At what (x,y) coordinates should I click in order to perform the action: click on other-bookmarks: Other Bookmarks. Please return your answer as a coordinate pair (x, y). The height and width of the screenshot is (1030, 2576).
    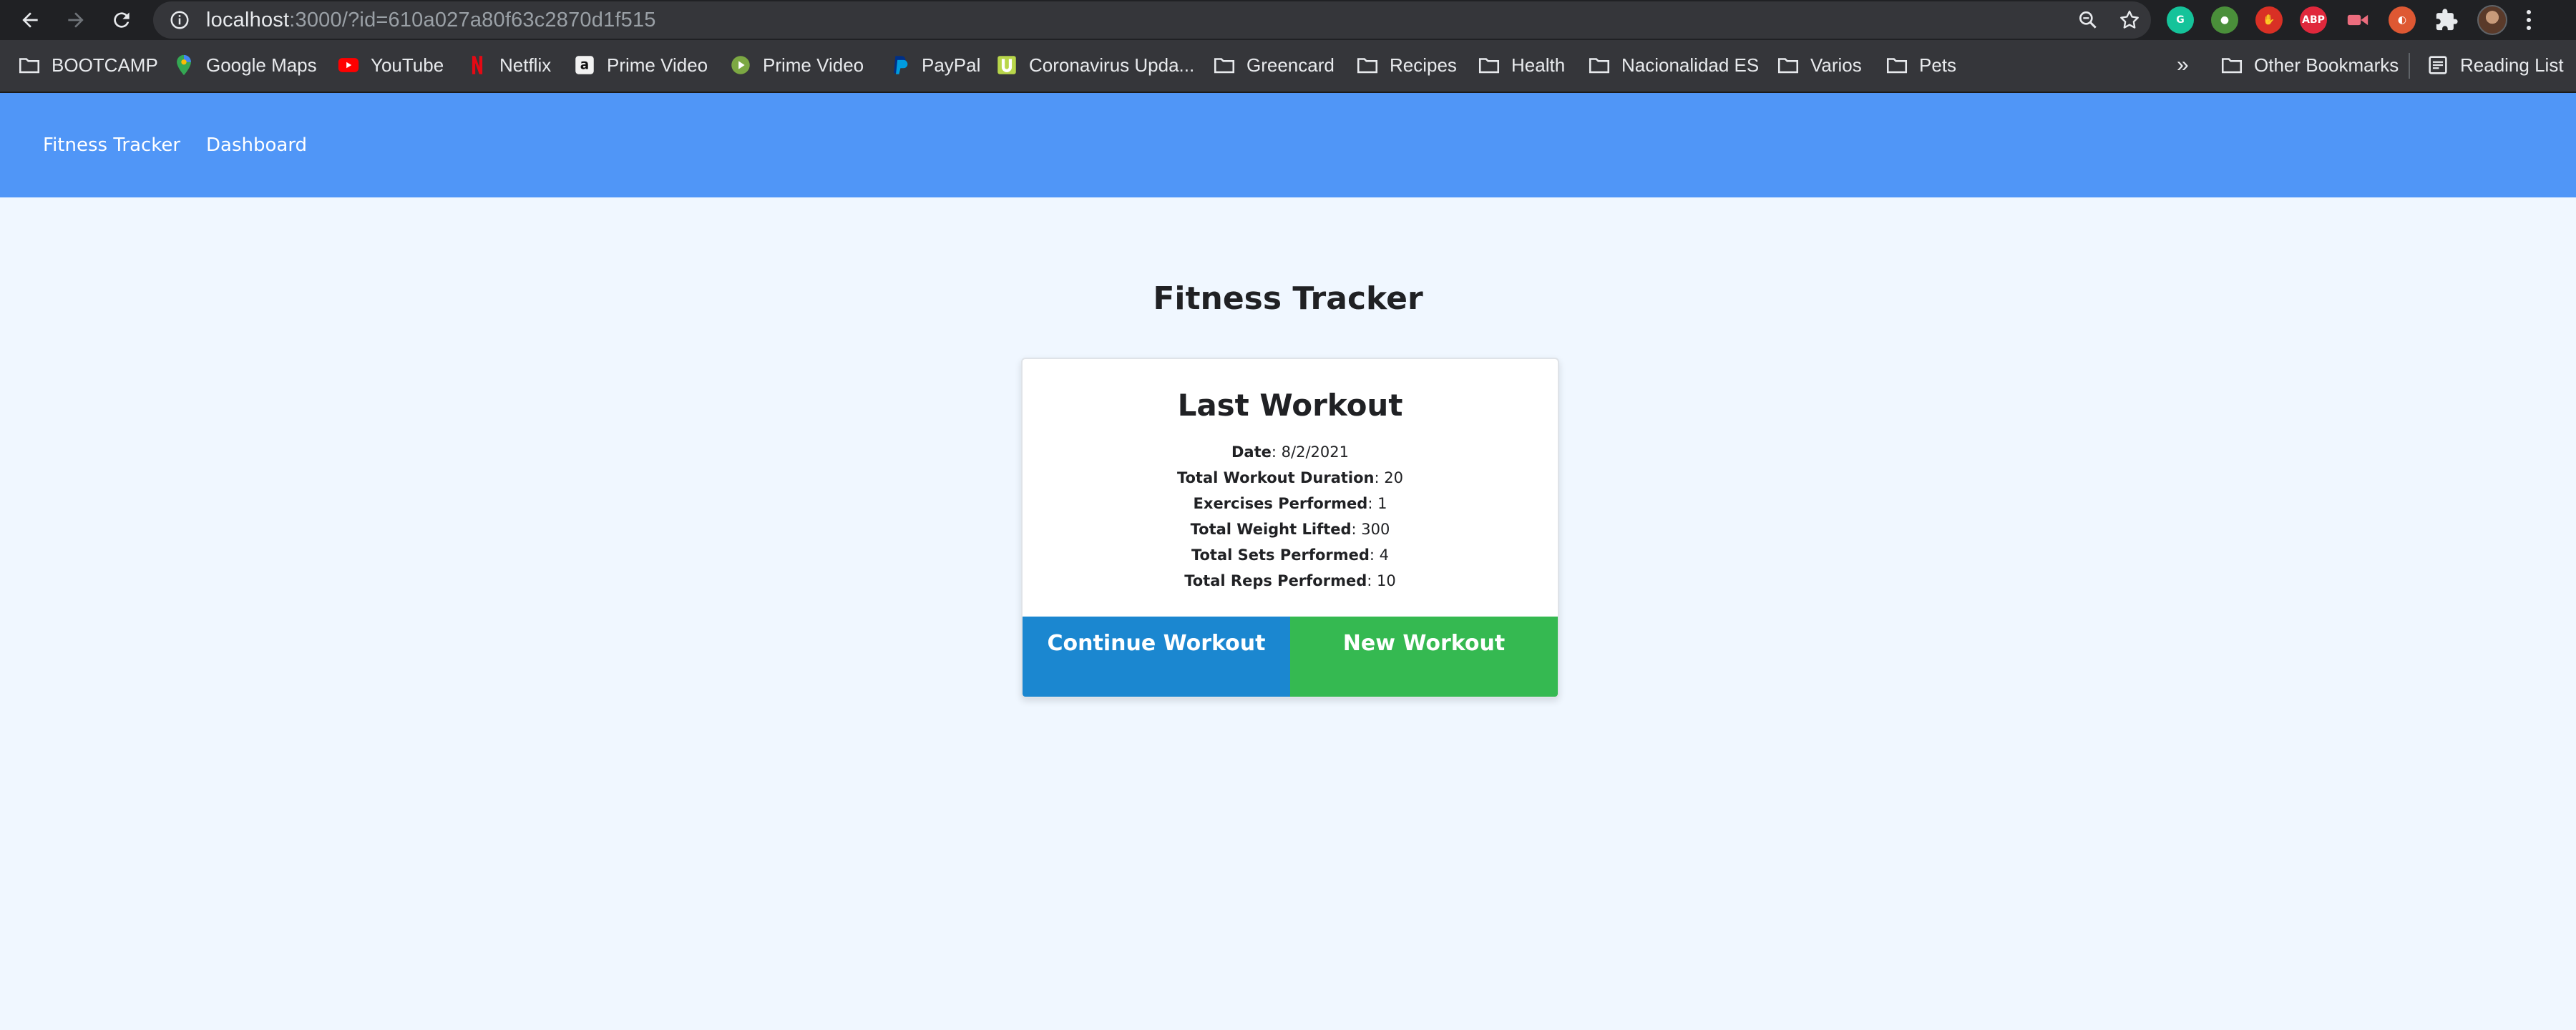
    Looking at the image, I should click on (2309, 65).